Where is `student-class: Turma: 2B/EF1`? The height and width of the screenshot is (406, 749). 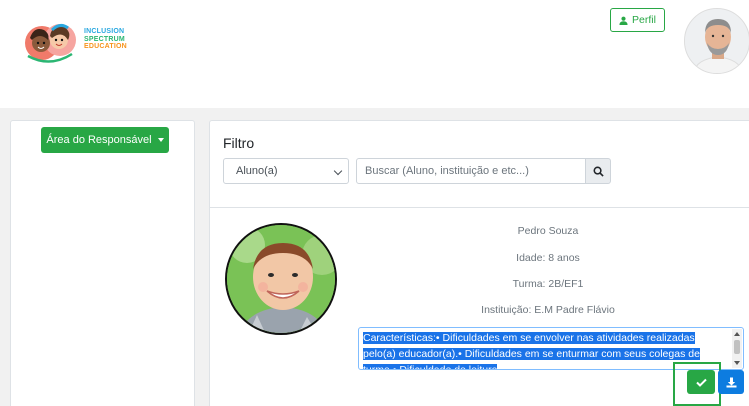 student-class: Turma: 2B/EF1 is located at coordinates (548, 284).